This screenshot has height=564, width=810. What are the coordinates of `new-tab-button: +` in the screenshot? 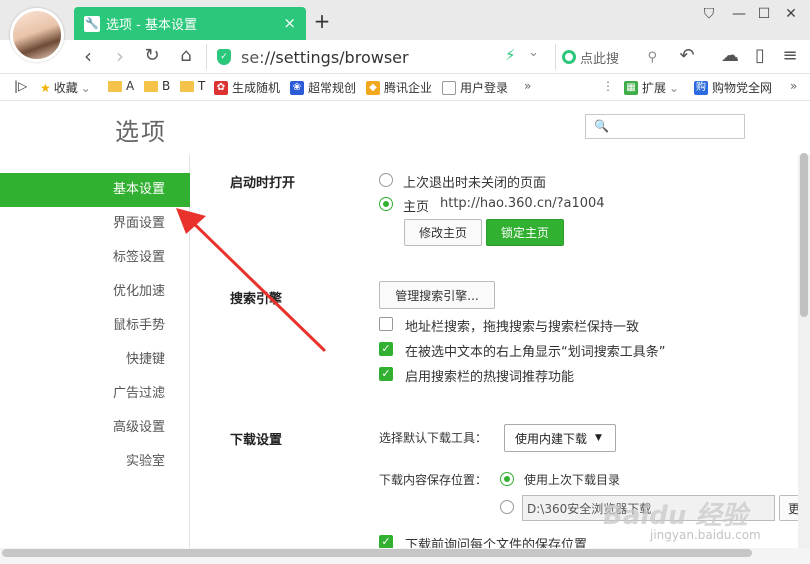 It's located at (322, 21).